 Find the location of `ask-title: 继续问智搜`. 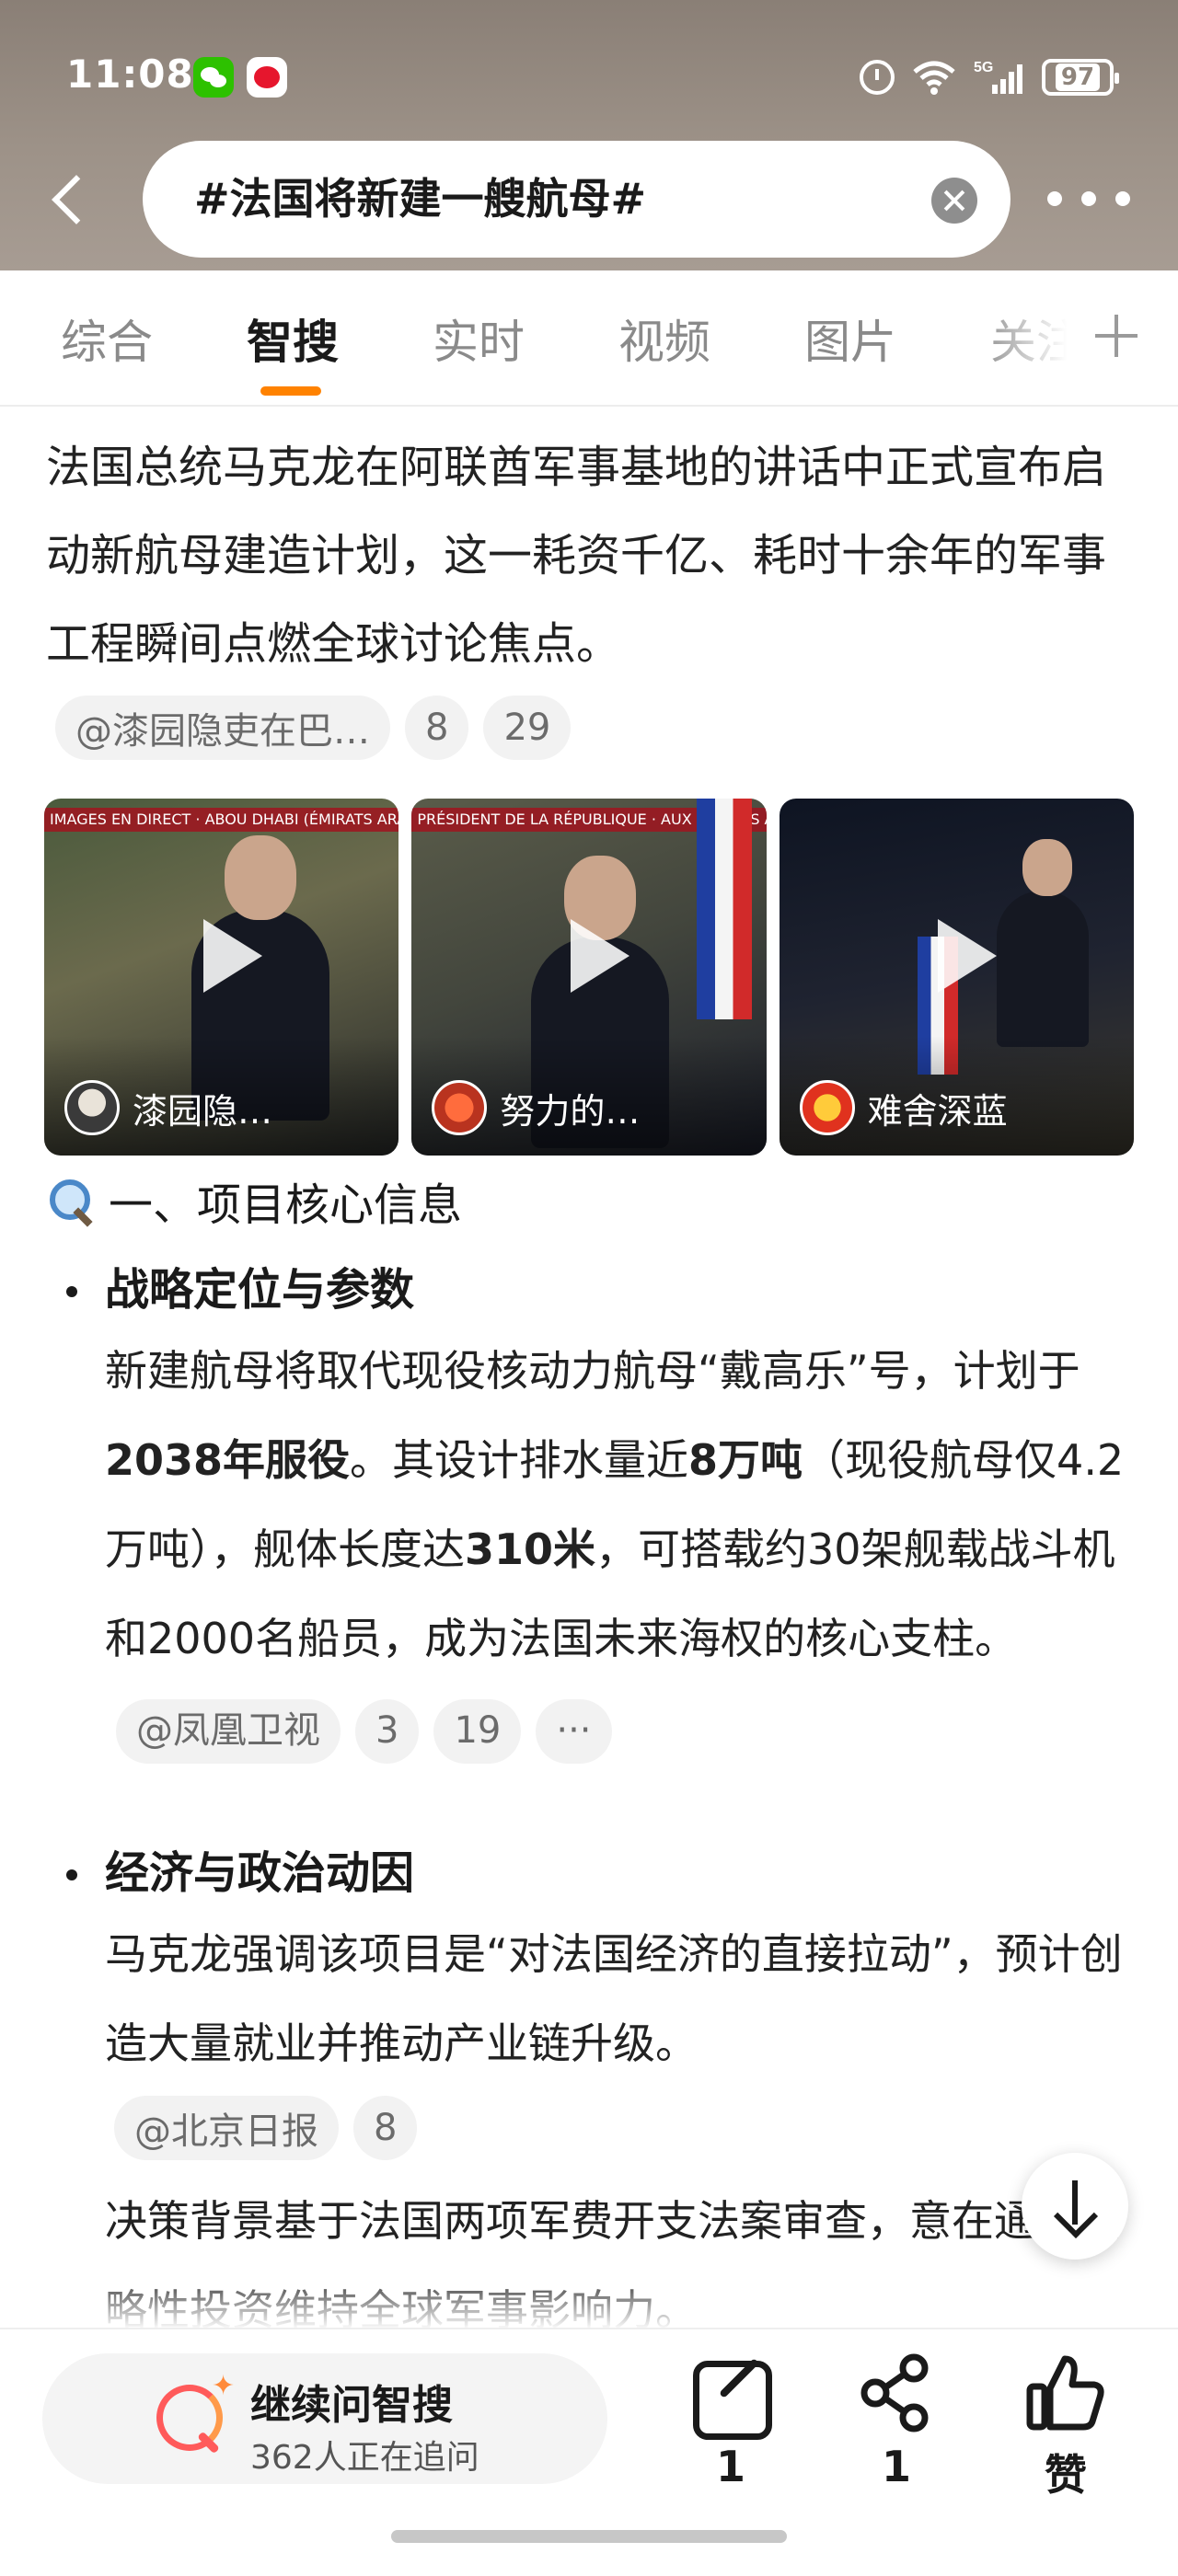

ask-title: 继续问智搜 is located at coordinates (351, 2405).